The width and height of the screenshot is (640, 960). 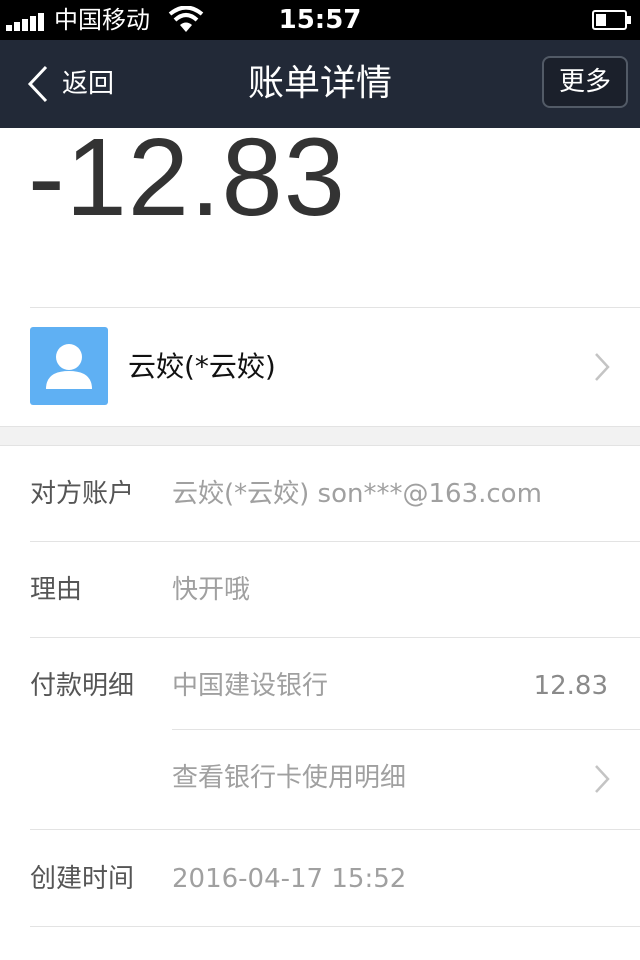 I want to click on status-time: 15:57, so click(x=320, y=20).